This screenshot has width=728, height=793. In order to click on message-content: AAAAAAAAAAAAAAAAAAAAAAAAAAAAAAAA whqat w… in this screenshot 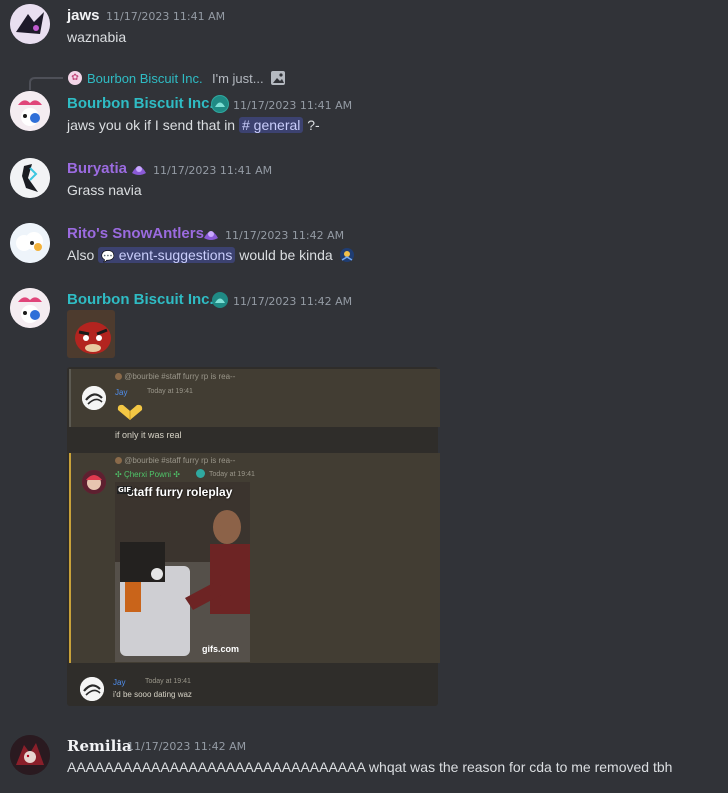, I will do `click(370, 767)`.